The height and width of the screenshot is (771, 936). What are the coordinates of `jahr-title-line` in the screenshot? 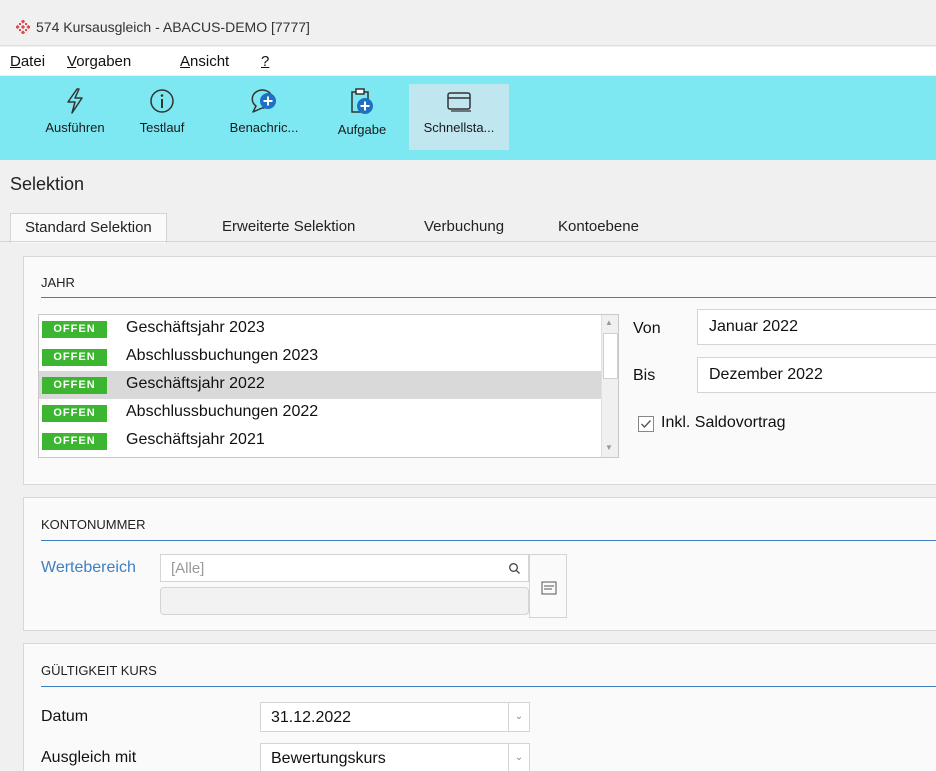 It's located at (488, 297).